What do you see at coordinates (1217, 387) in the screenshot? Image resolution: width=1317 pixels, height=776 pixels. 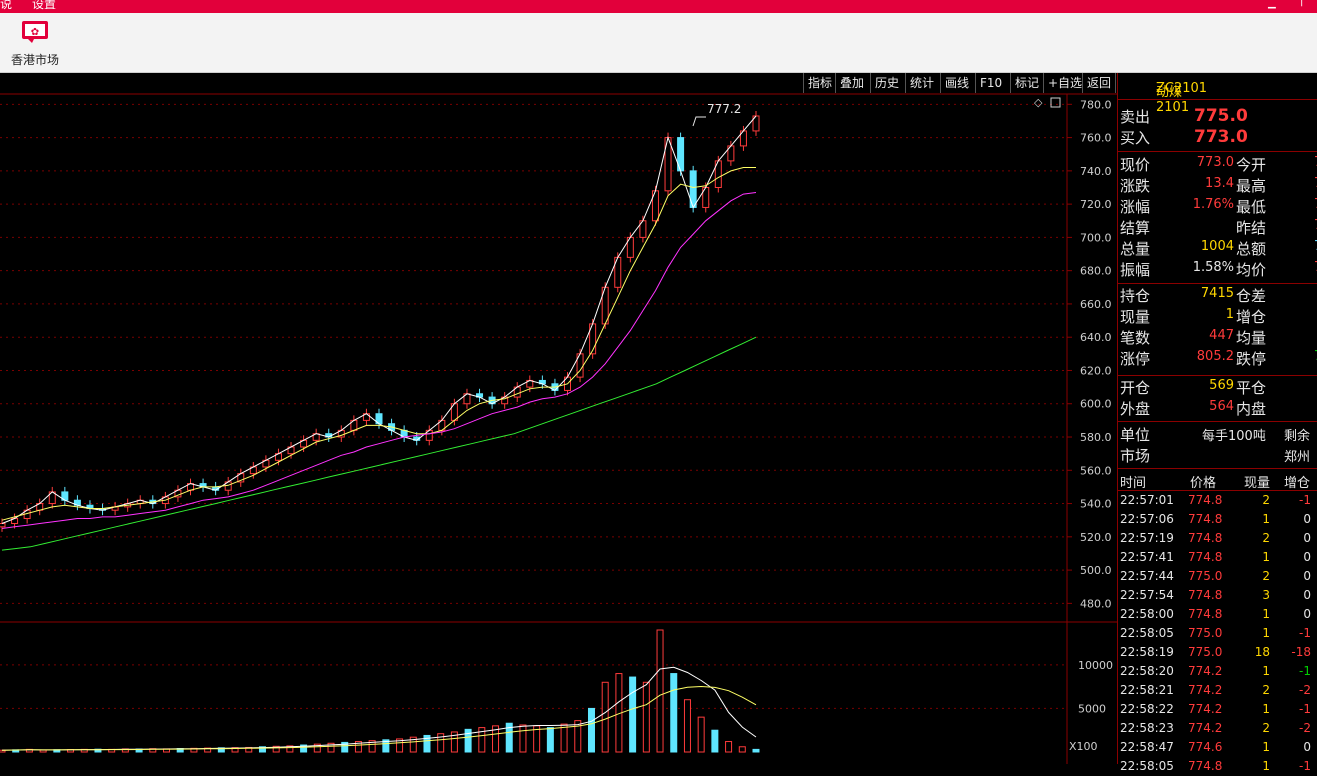 I see `quote-row: 开仓 569 平仓` at bounding box center [1217, 387].